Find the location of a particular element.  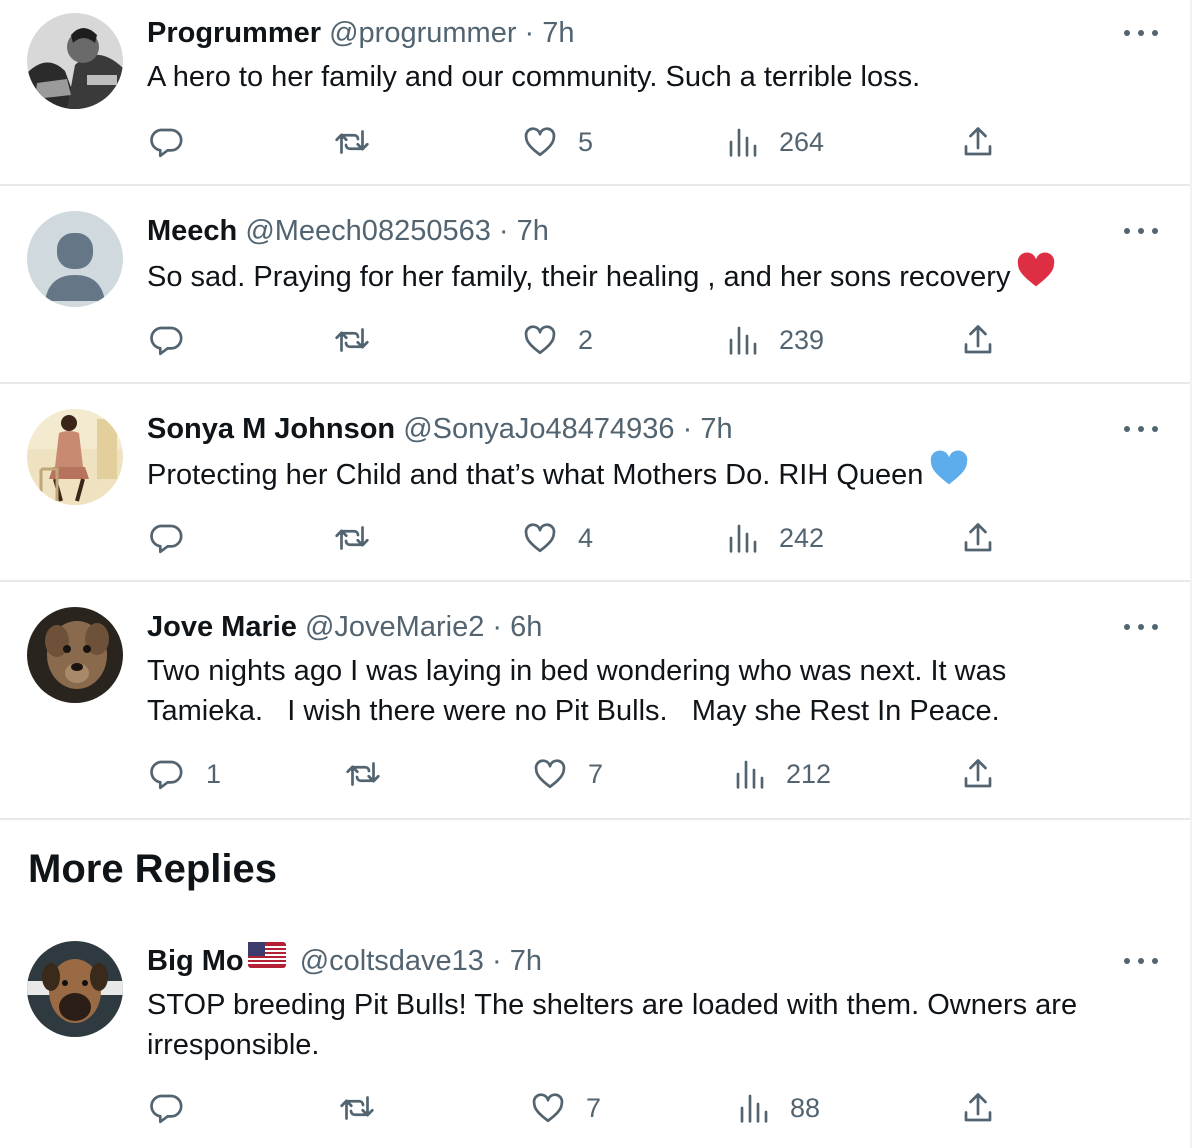

like-button: 5 is located at coordinates (557, 142).